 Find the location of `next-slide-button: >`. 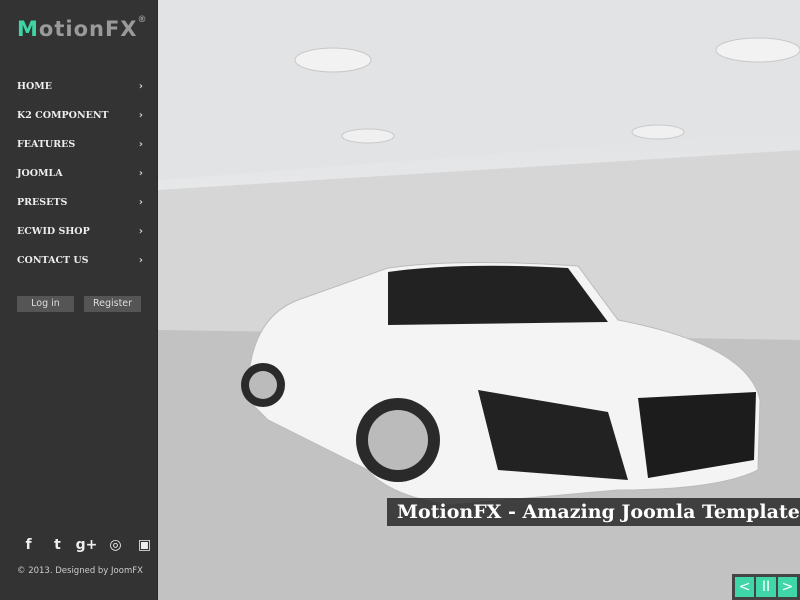

next-slide-button: > is located at coordinates (787, 587).